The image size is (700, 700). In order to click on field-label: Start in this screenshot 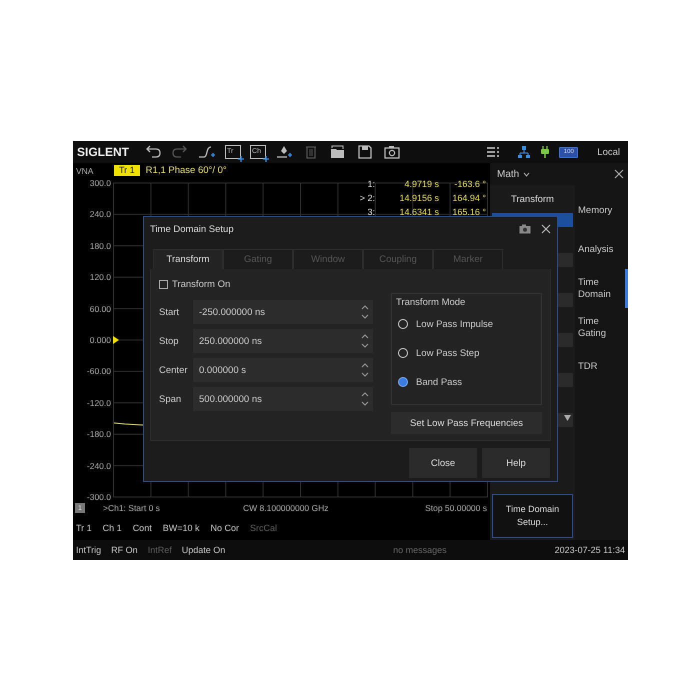, I will do `click(169, 312)`.